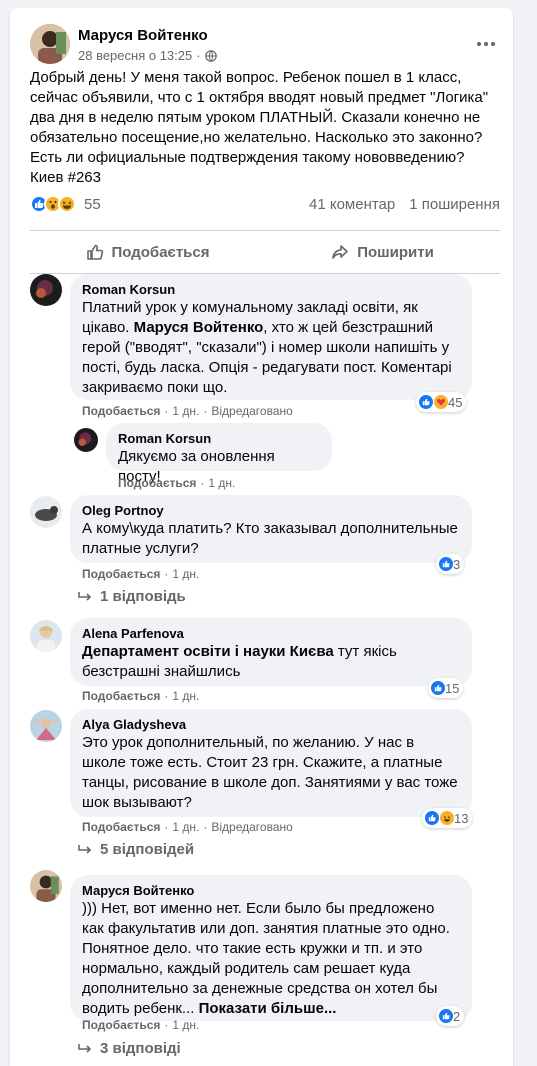 This screenshot has width=537, height=1066. I want to click on post-meta: 28 вересня о 13:25 ·, so click(147, 55).